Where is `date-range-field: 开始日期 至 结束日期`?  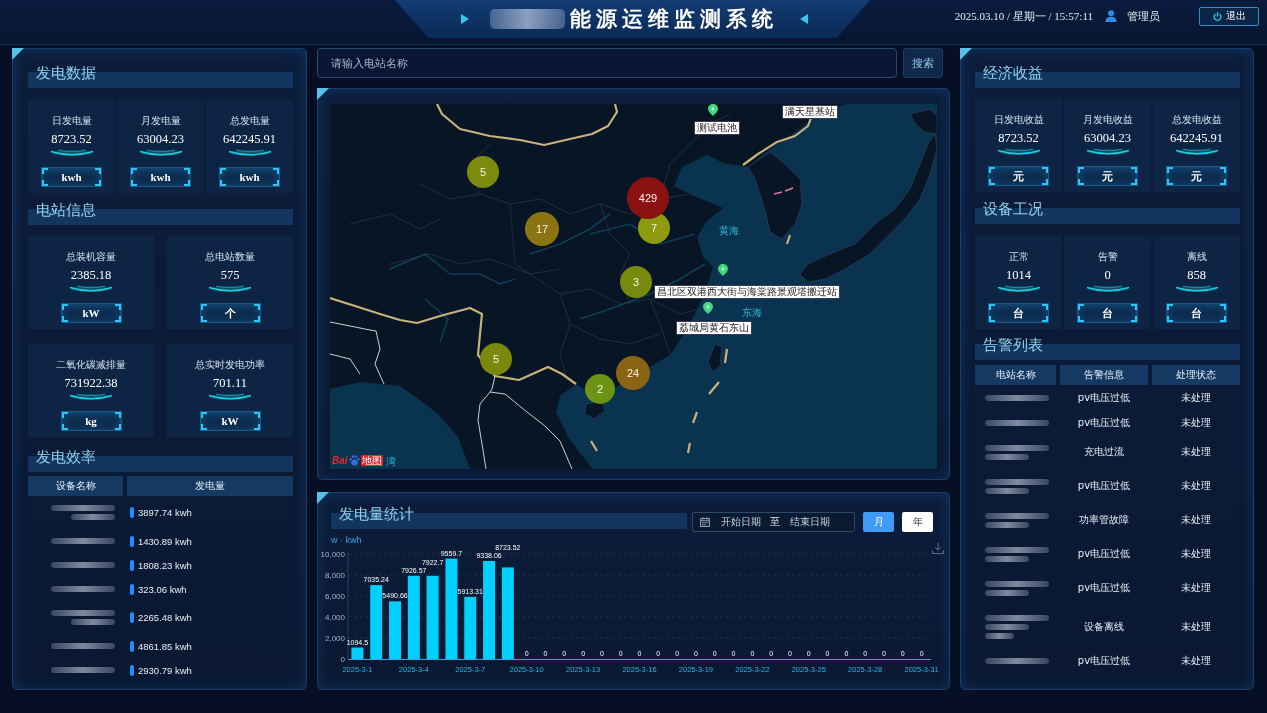
date-range-field: 开始日期 至 结束日期 is located at coordinates (773, 522).